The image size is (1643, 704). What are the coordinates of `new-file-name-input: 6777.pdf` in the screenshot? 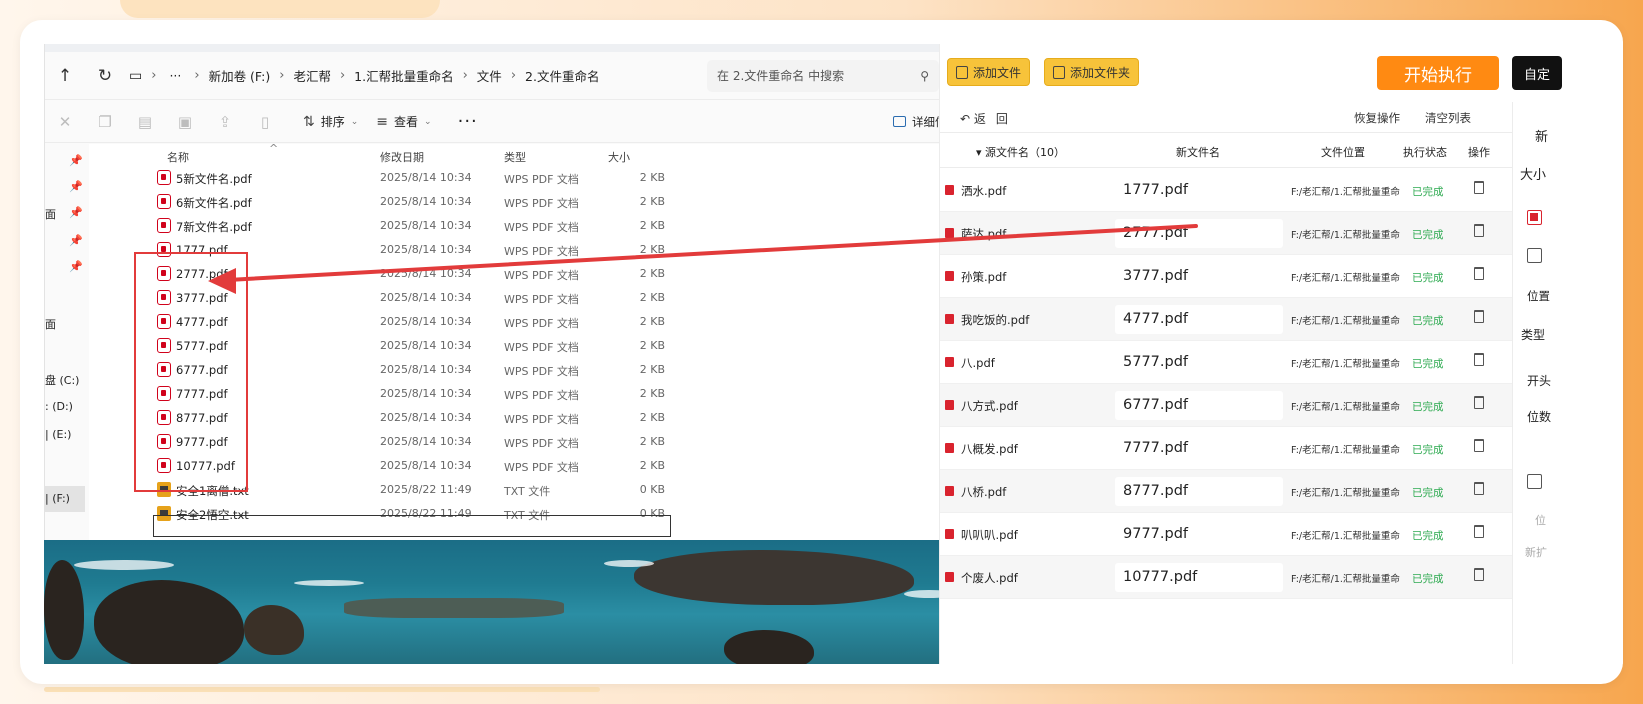 It's located at (1199, 405).